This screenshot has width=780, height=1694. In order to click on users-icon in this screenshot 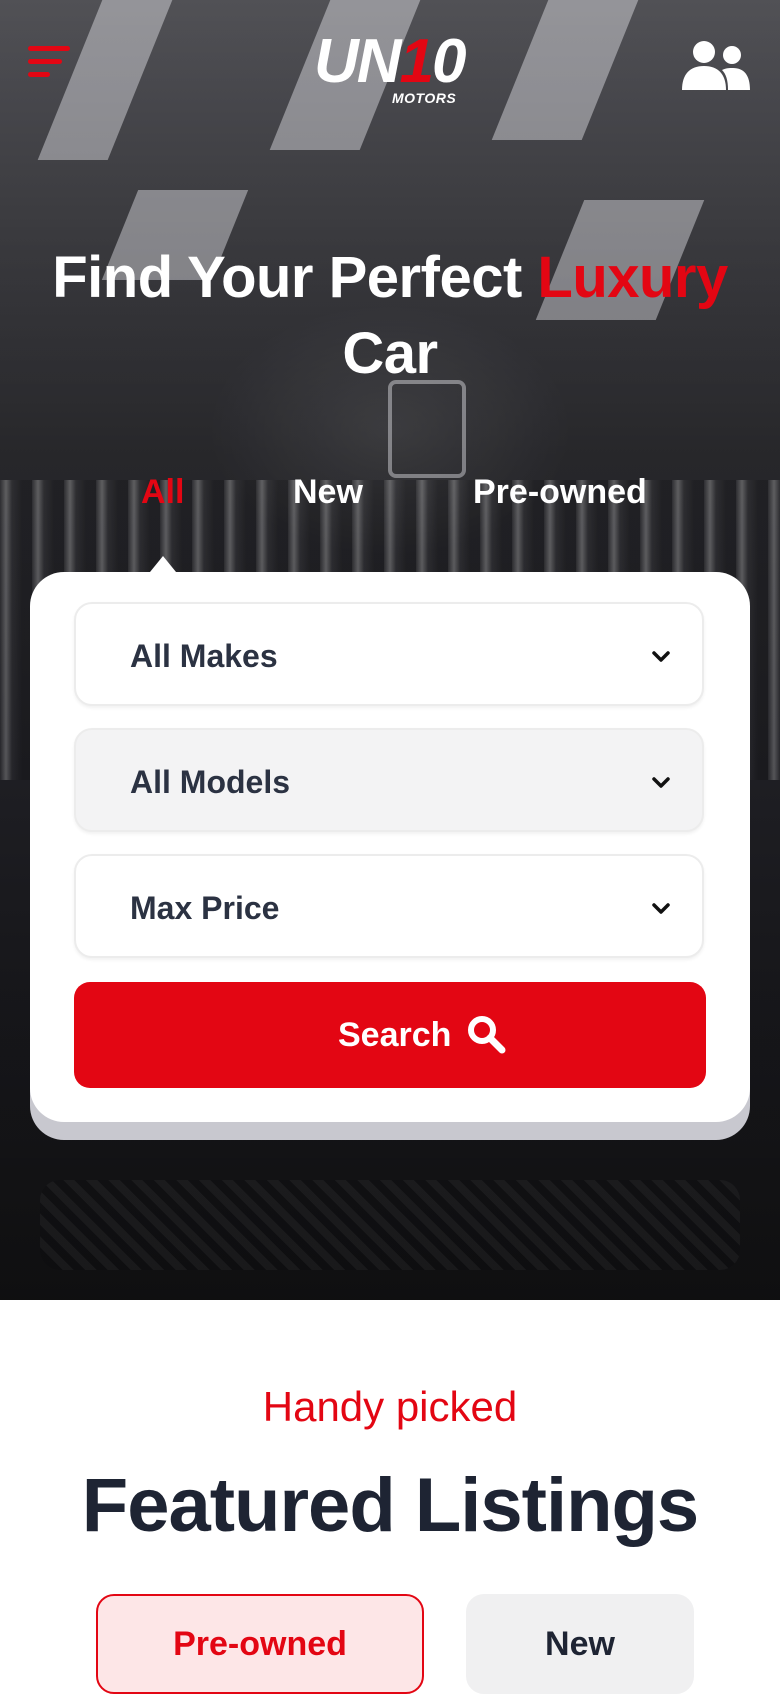, I will do `click(716, 65)`.